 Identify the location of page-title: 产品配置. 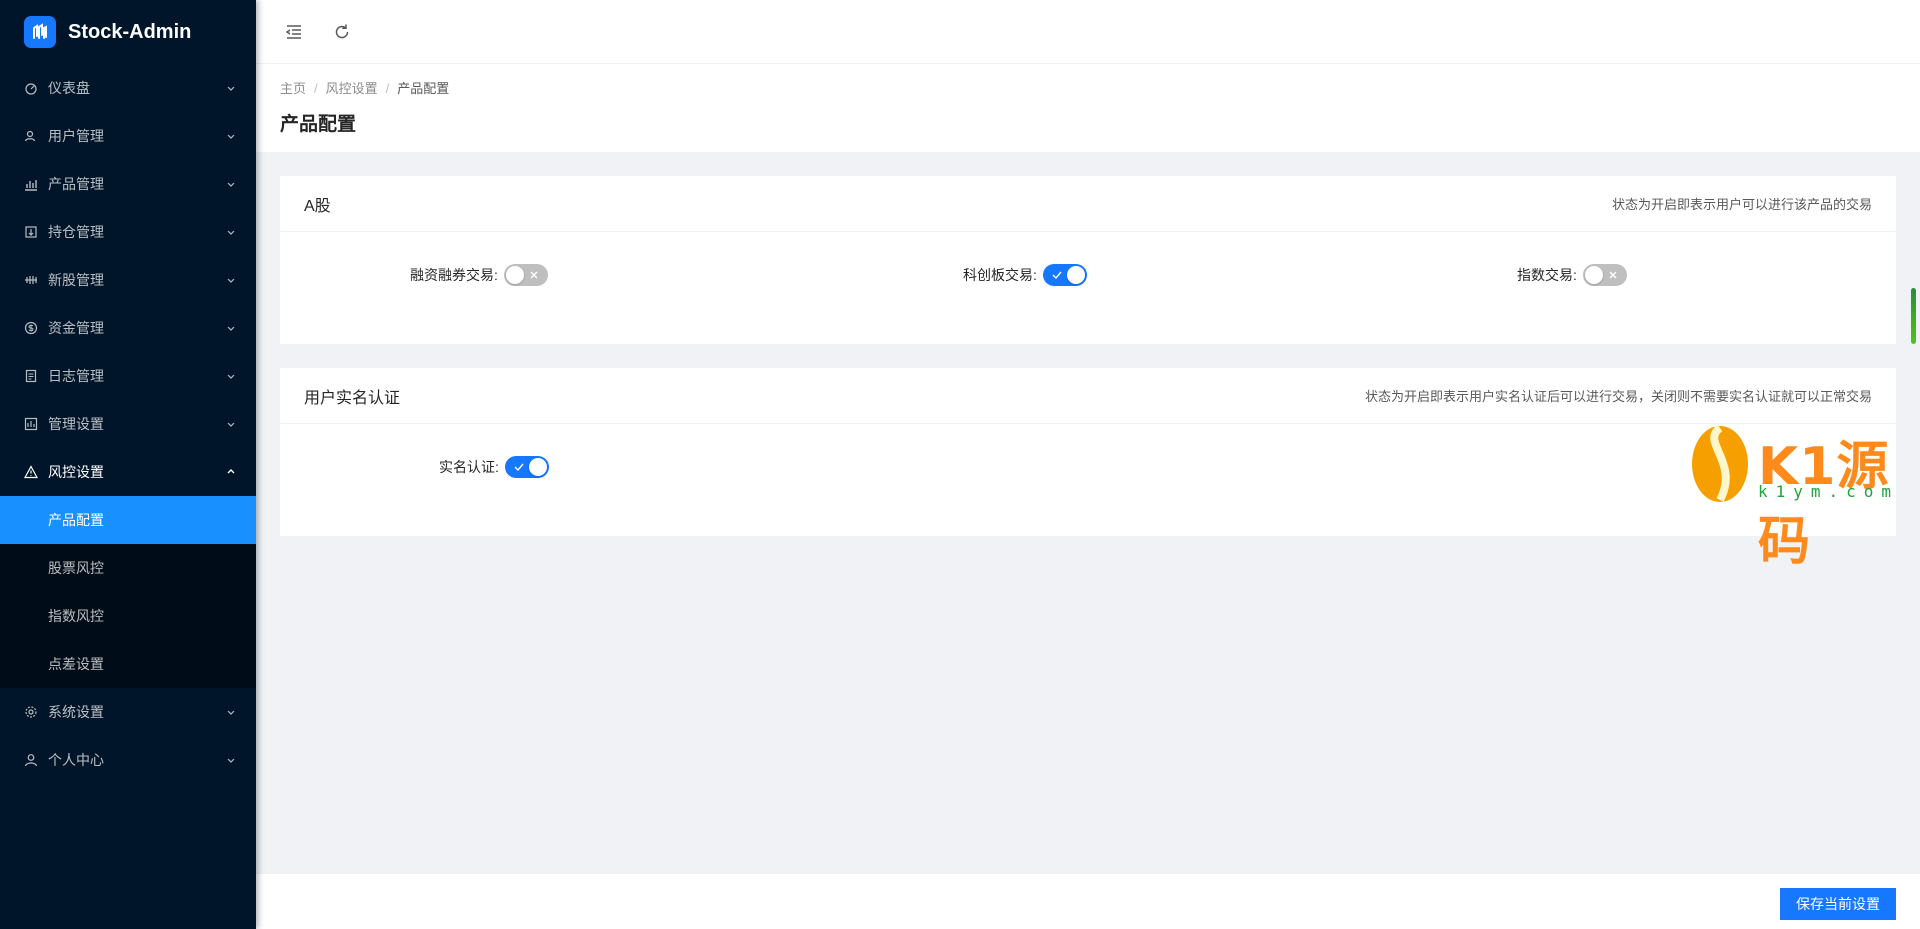
(318, 124).